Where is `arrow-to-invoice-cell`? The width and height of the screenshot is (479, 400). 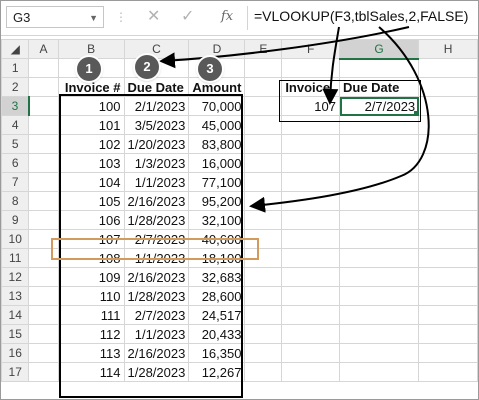 arrow-to-invoice-cell is located at coordinates (331, 65).